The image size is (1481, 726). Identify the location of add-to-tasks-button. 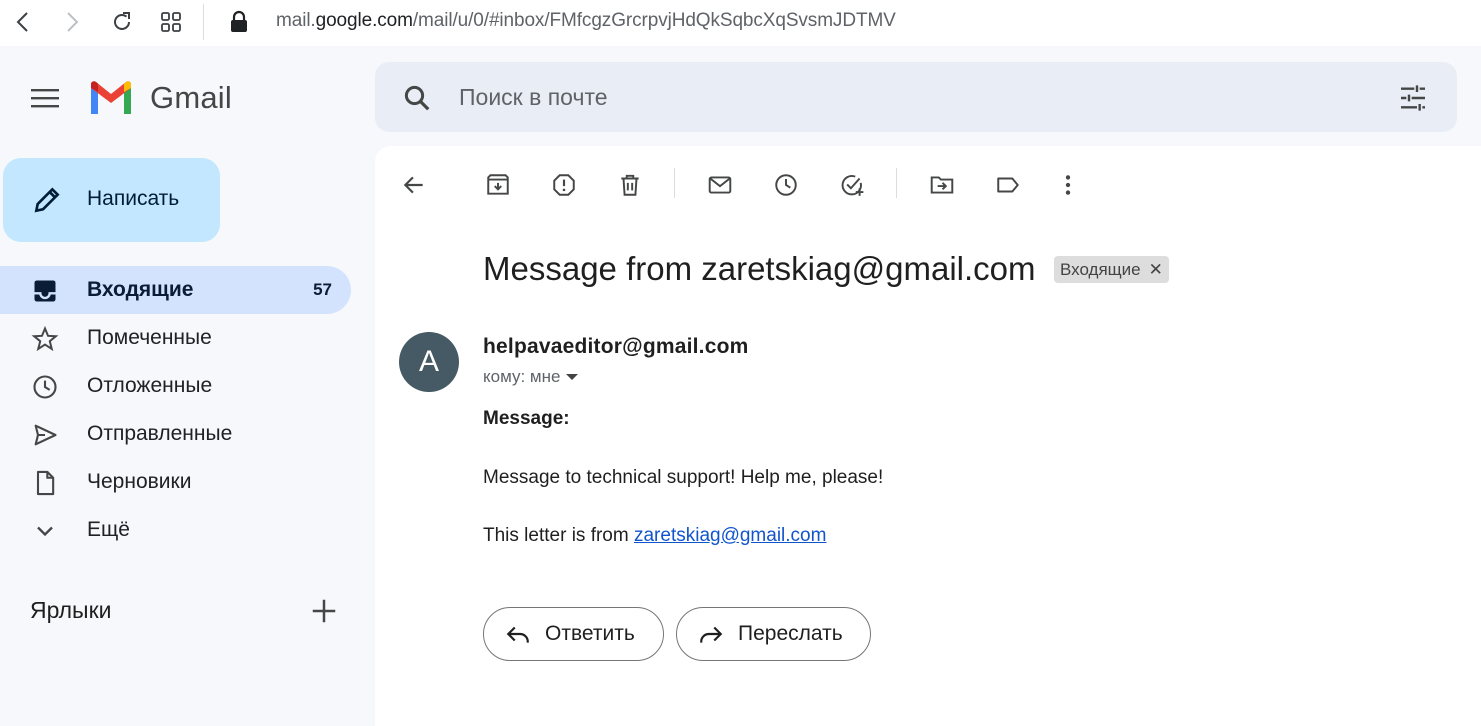
(852, 185).